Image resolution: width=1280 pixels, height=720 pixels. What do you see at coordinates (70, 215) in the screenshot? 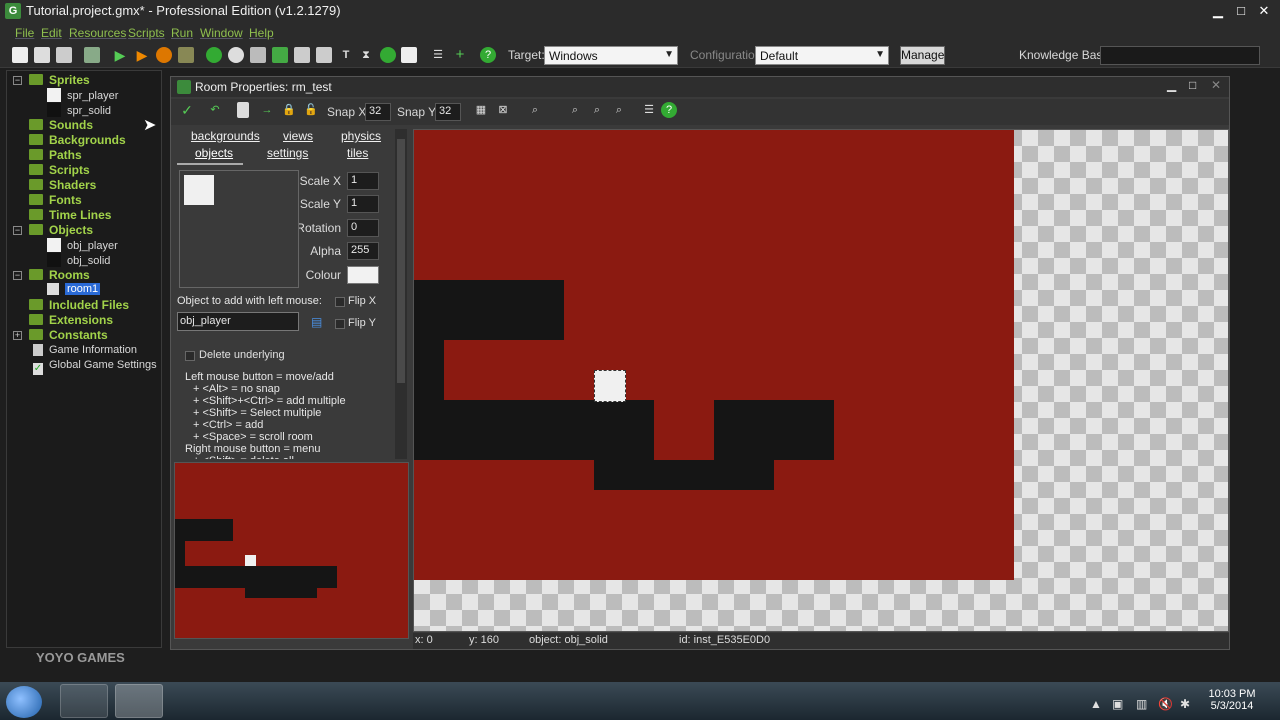
I see `tree-timelines: Time Lines` at bounding box center [70, 215].